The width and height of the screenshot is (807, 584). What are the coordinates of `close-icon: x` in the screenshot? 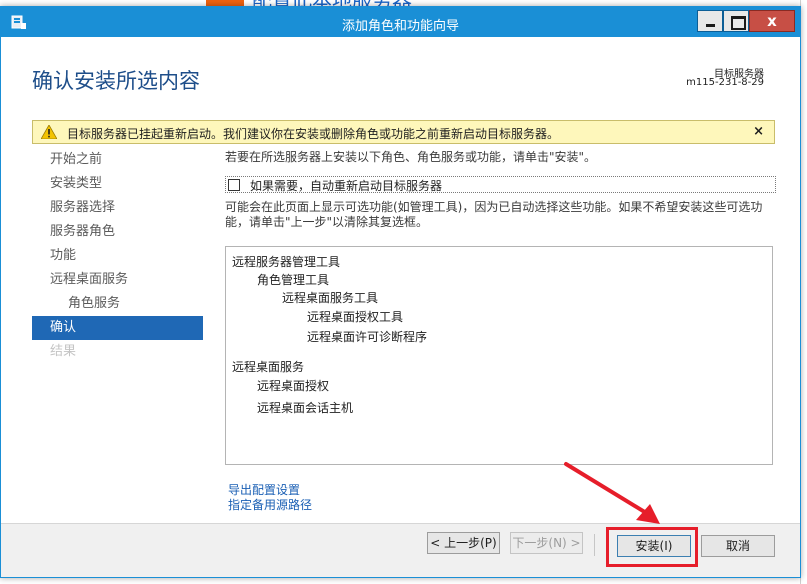 It's located at (772, 21).